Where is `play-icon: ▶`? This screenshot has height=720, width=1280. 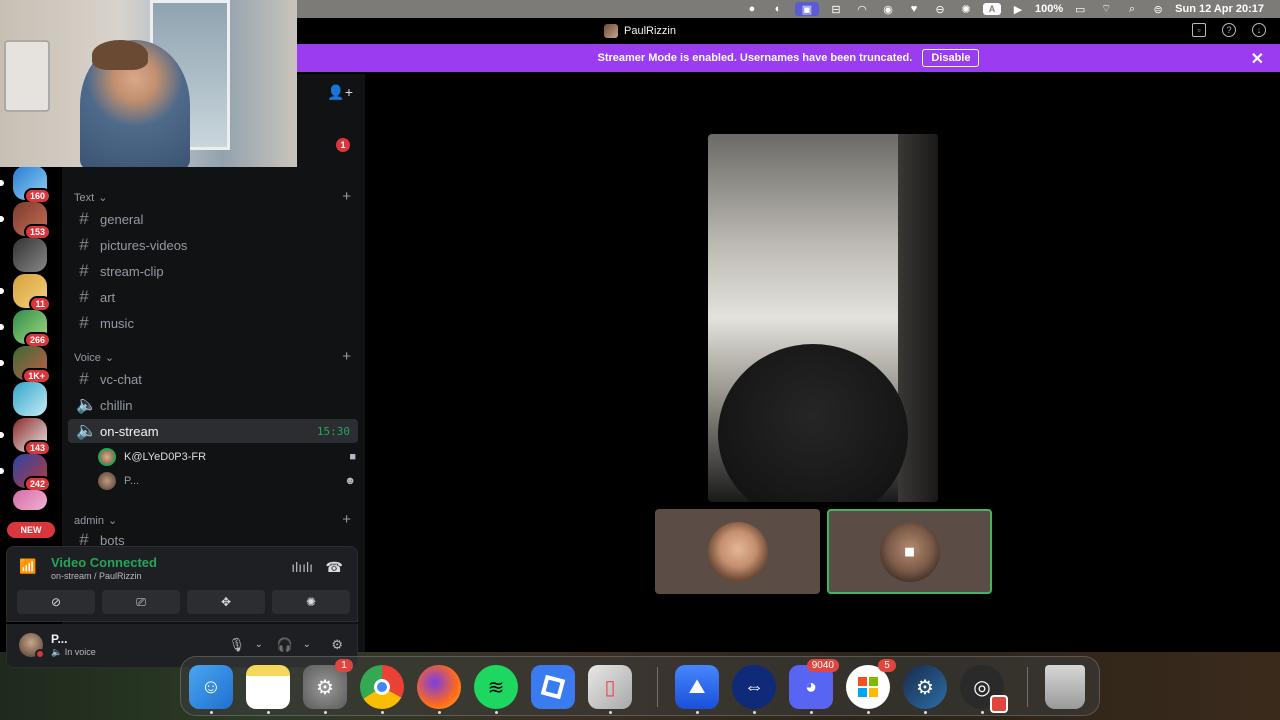 play-icon: ▶ is located at coordinates (1018, 9).